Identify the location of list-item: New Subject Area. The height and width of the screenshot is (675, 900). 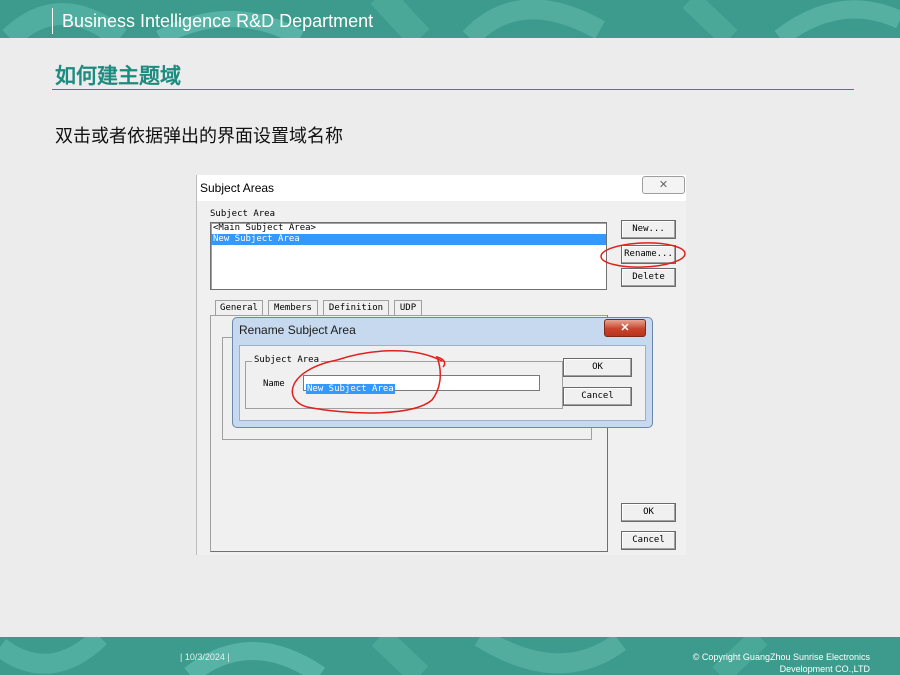
(408, 239).